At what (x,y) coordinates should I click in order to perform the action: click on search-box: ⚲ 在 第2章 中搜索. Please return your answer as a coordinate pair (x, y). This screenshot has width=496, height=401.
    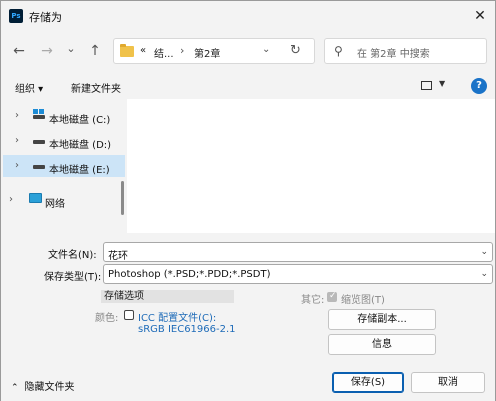
    Looking at the image, I should click on (405, 51).